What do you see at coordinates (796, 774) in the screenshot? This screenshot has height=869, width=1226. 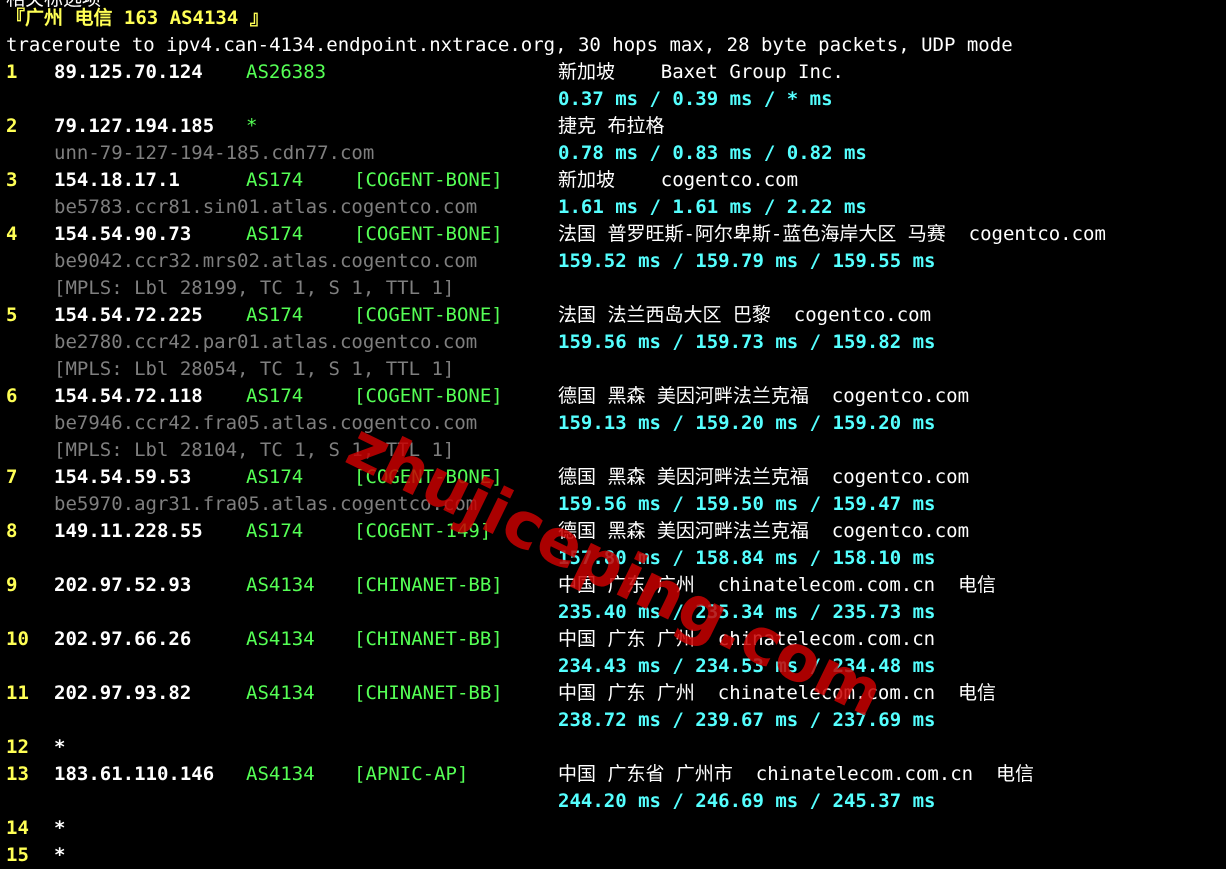 I see `hop-geolocation: 中国 广东省 广州市 chinatelecom.com.cn 电信` at bounding box center [796, 774].